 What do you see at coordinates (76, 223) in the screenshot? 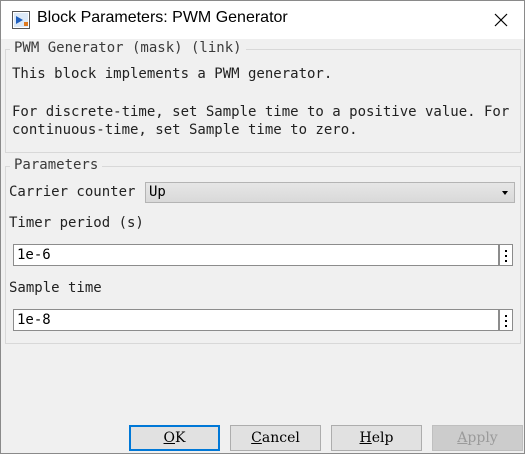
I see `timer-period-label: Timer period (s)` at bounding box center [76, 223].